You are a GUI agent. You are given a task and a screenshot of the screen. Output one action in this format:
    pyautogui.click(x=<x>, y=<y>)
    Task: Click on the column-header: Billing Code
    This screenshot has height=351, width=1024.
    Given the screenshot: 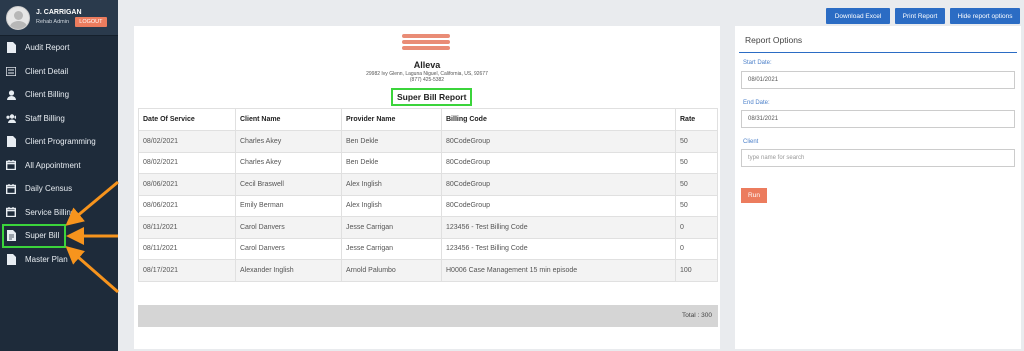 What is the action you would take?
    pyautogui.click(x=558, y=119)
    